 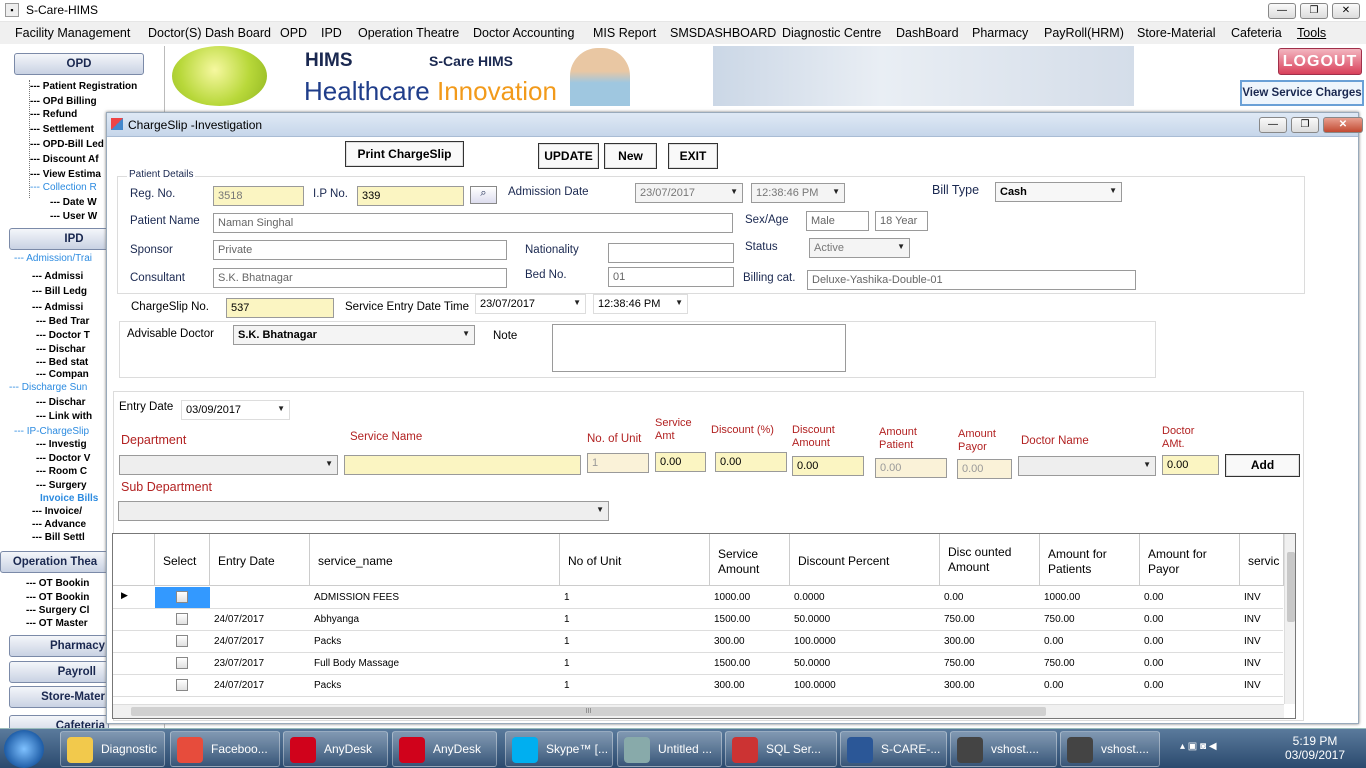 I want to click on sidebar-item-invoice-bills: Invoice Bills, so click(x=69, y=498).